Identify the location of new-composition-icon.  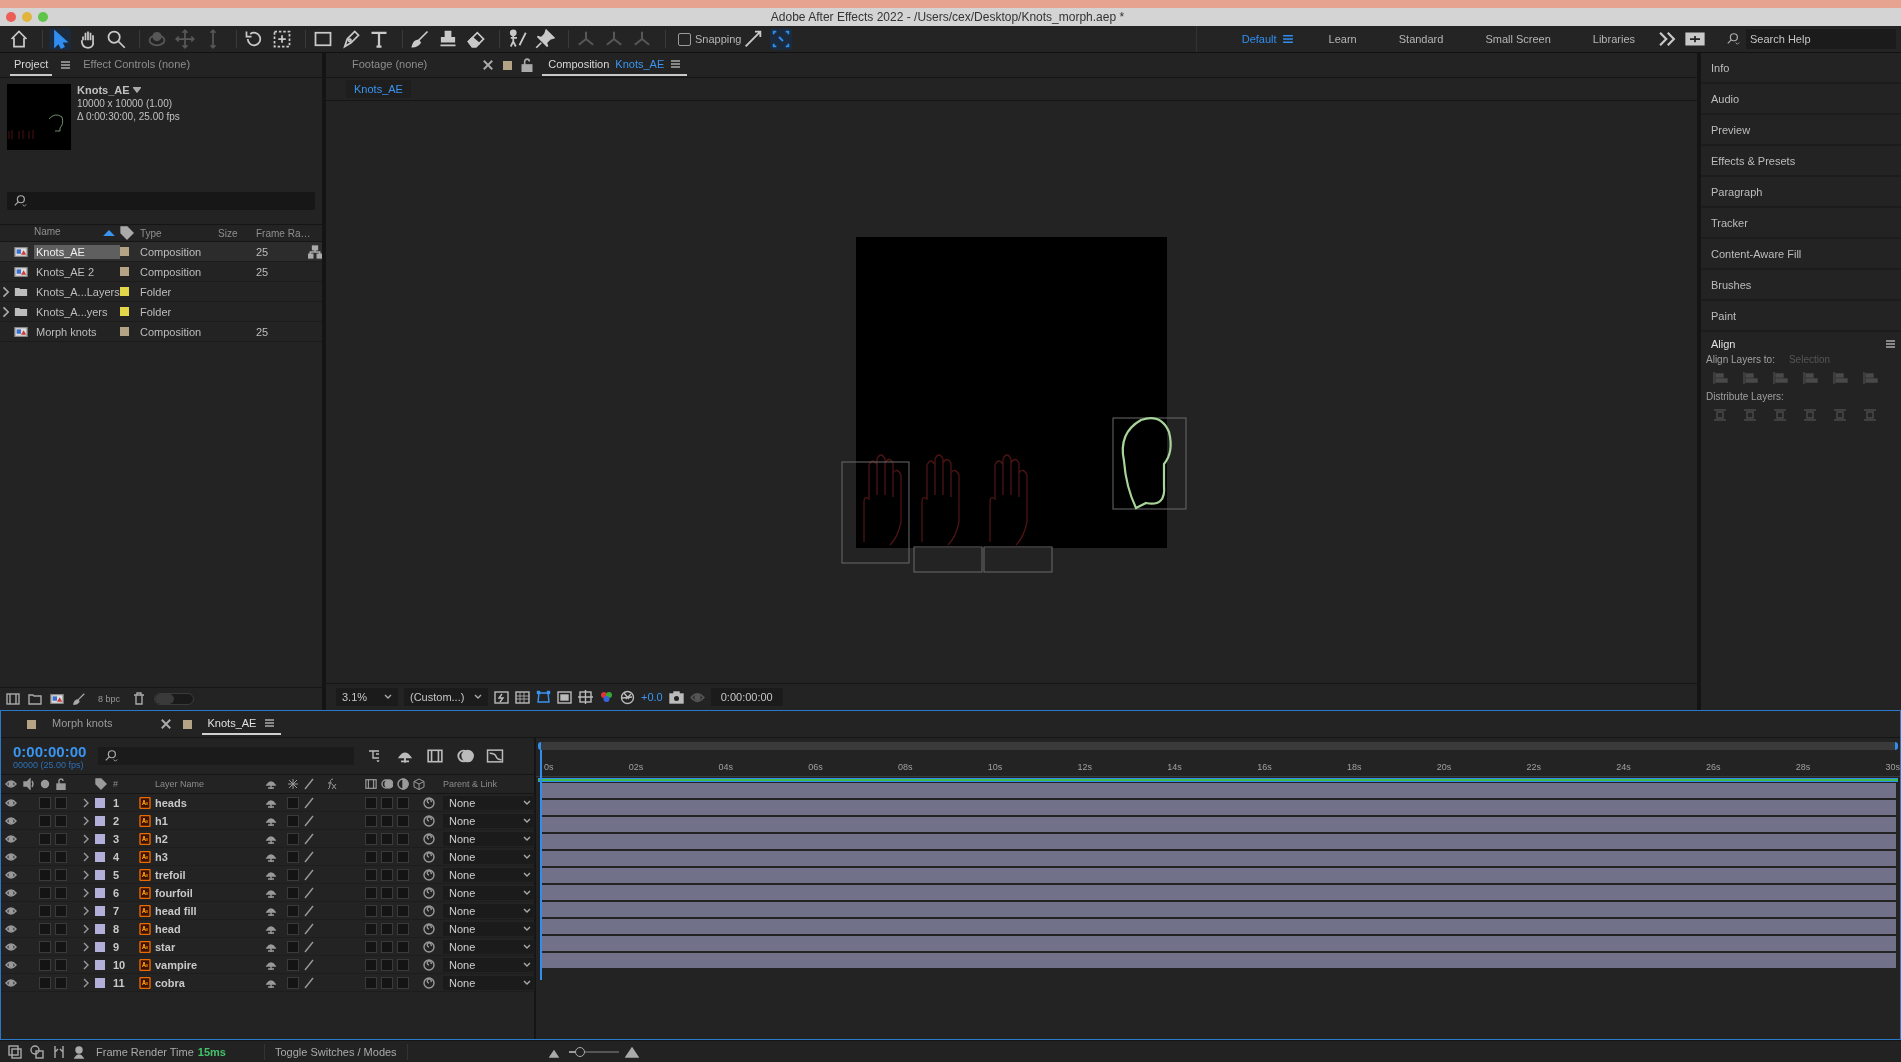
(57, 699).